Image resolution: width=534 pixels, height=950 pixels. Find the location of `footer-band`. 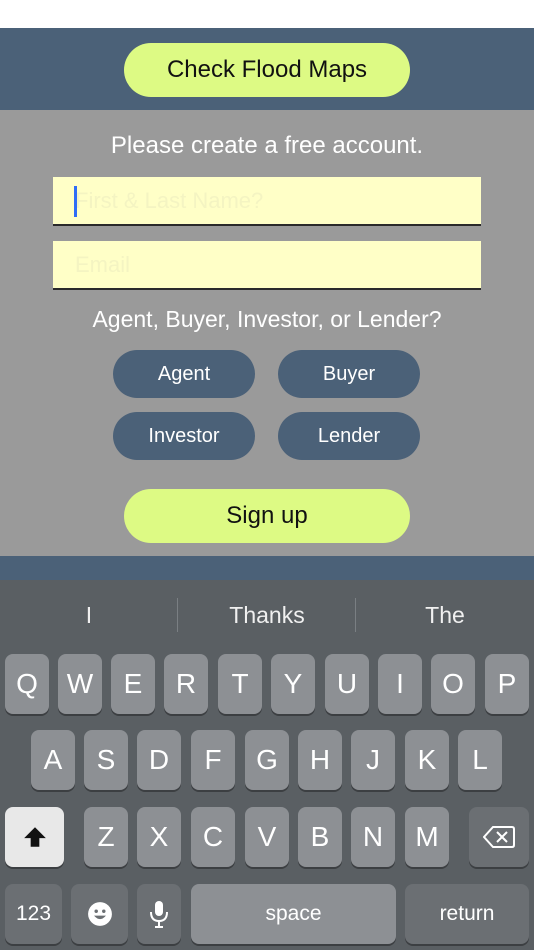

footer-band is located at coordinates (267, 568).